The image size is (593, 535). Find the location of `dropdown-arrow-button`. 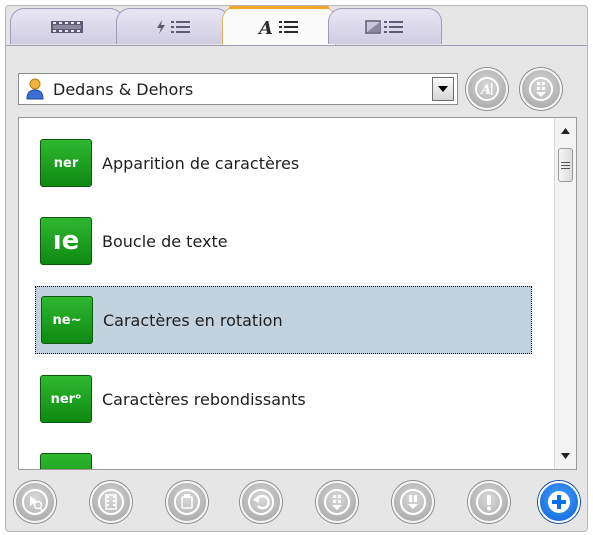

dropdown-arrow-button is located at coordinates (443, 89).